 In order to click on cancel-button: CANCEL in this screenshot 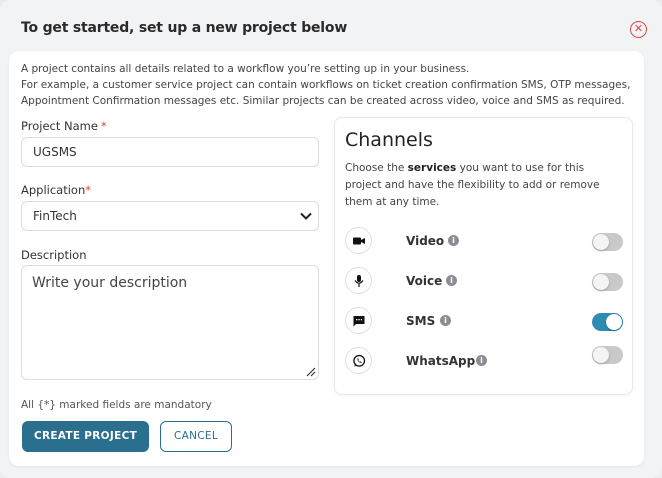, I will do `click(196, 436)`.